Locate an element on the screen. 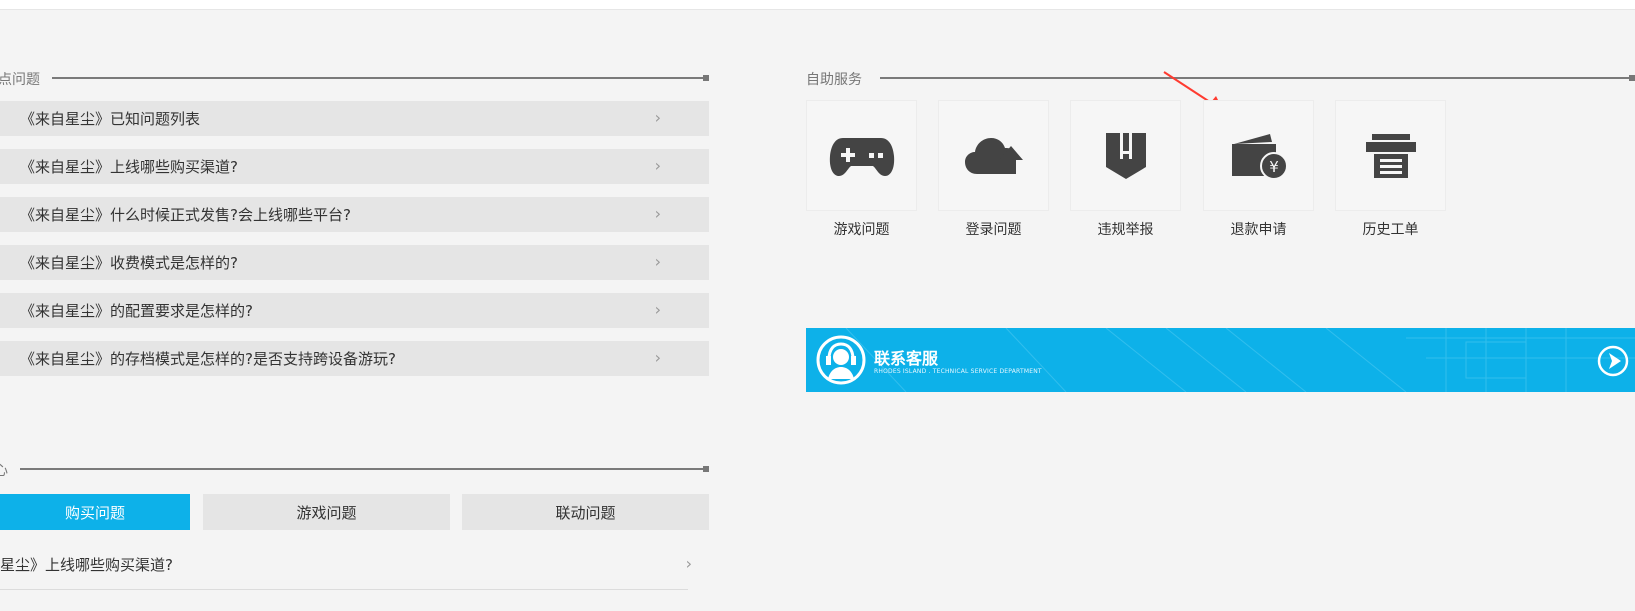 This screenshot has width=1635, height=611. printer-icon is located at coordinates (1390, 155).